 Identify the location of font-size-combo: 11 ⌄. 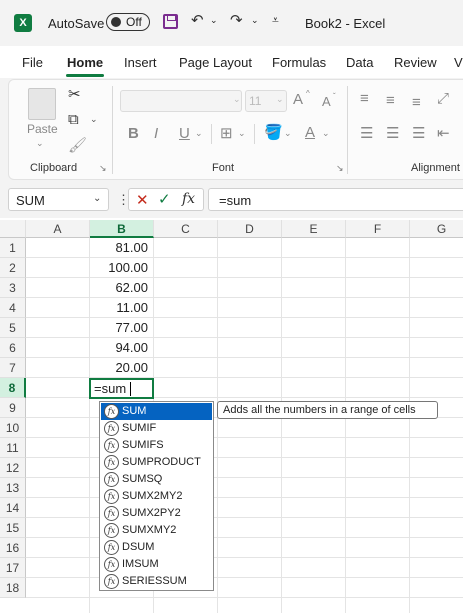
(266, 101).